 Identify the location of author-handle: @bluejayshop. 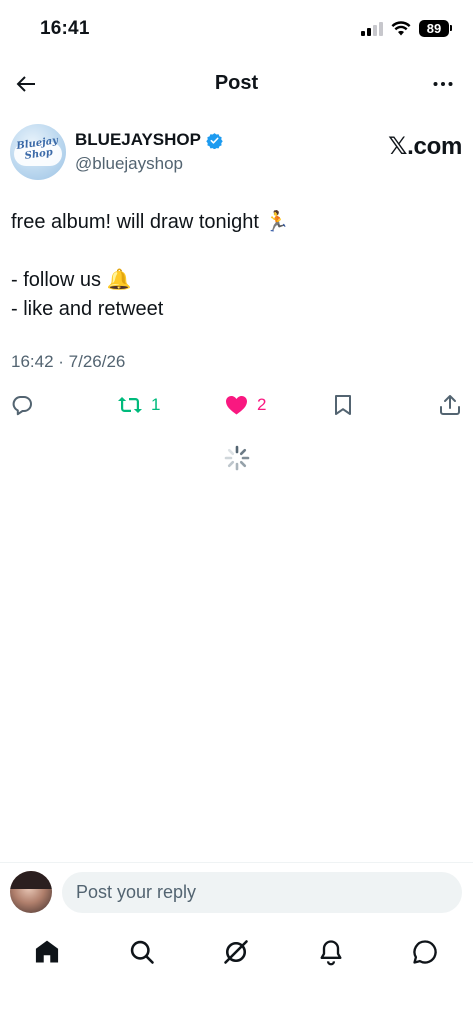
(129, 164).